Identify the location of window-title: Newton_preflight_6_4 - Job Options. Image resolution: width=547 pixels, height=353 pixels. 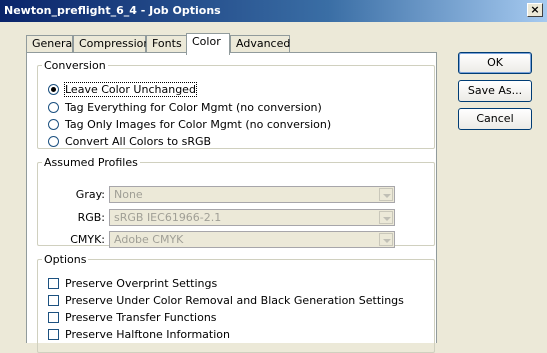
(112, 10).